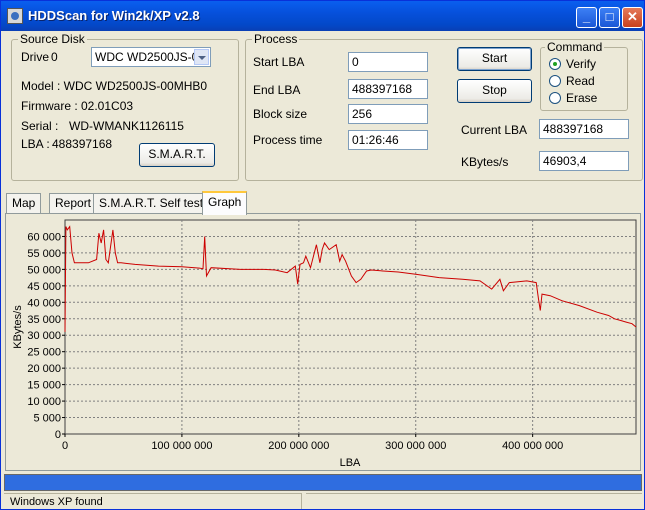 The height and width of the screenshot is (510, 645). I want to click on y-tick-label: 20 000, so click(44, 369).